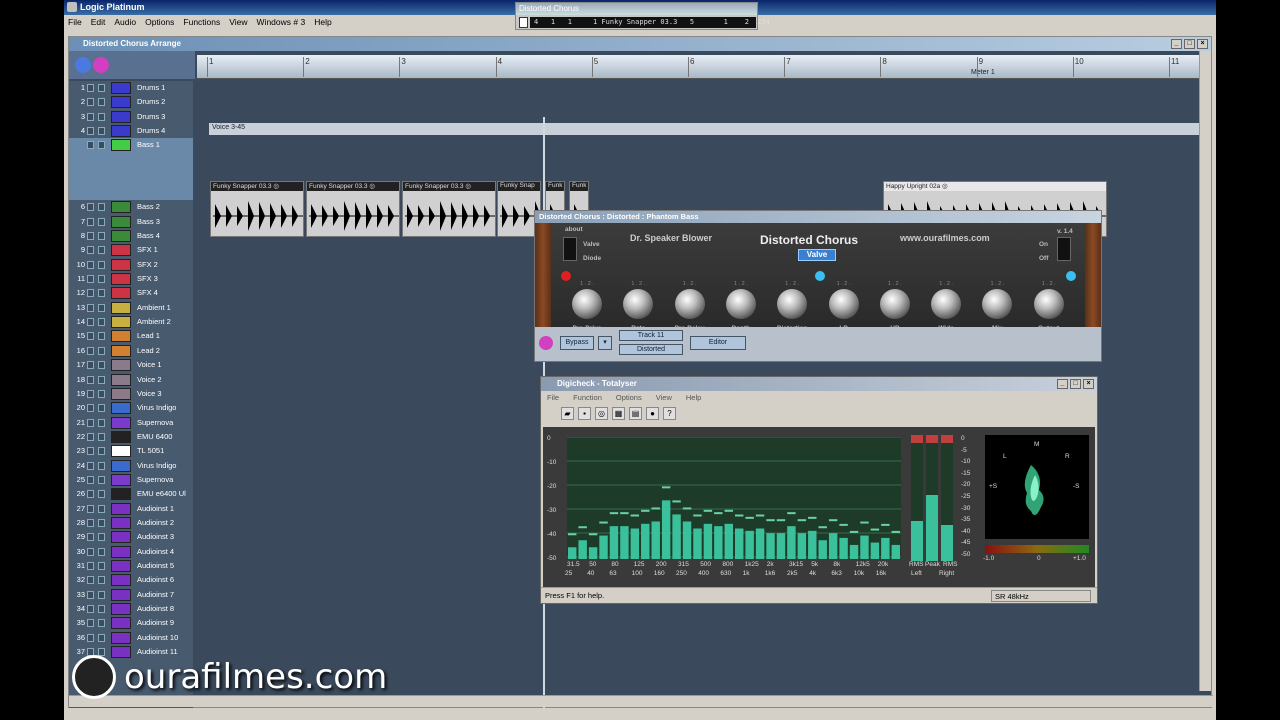 This screenshot has height=720, width=1280. What do you see at coordinates (843, 304) in the screenshot?
I see `knob-lp` at bounding box center [843, 304].